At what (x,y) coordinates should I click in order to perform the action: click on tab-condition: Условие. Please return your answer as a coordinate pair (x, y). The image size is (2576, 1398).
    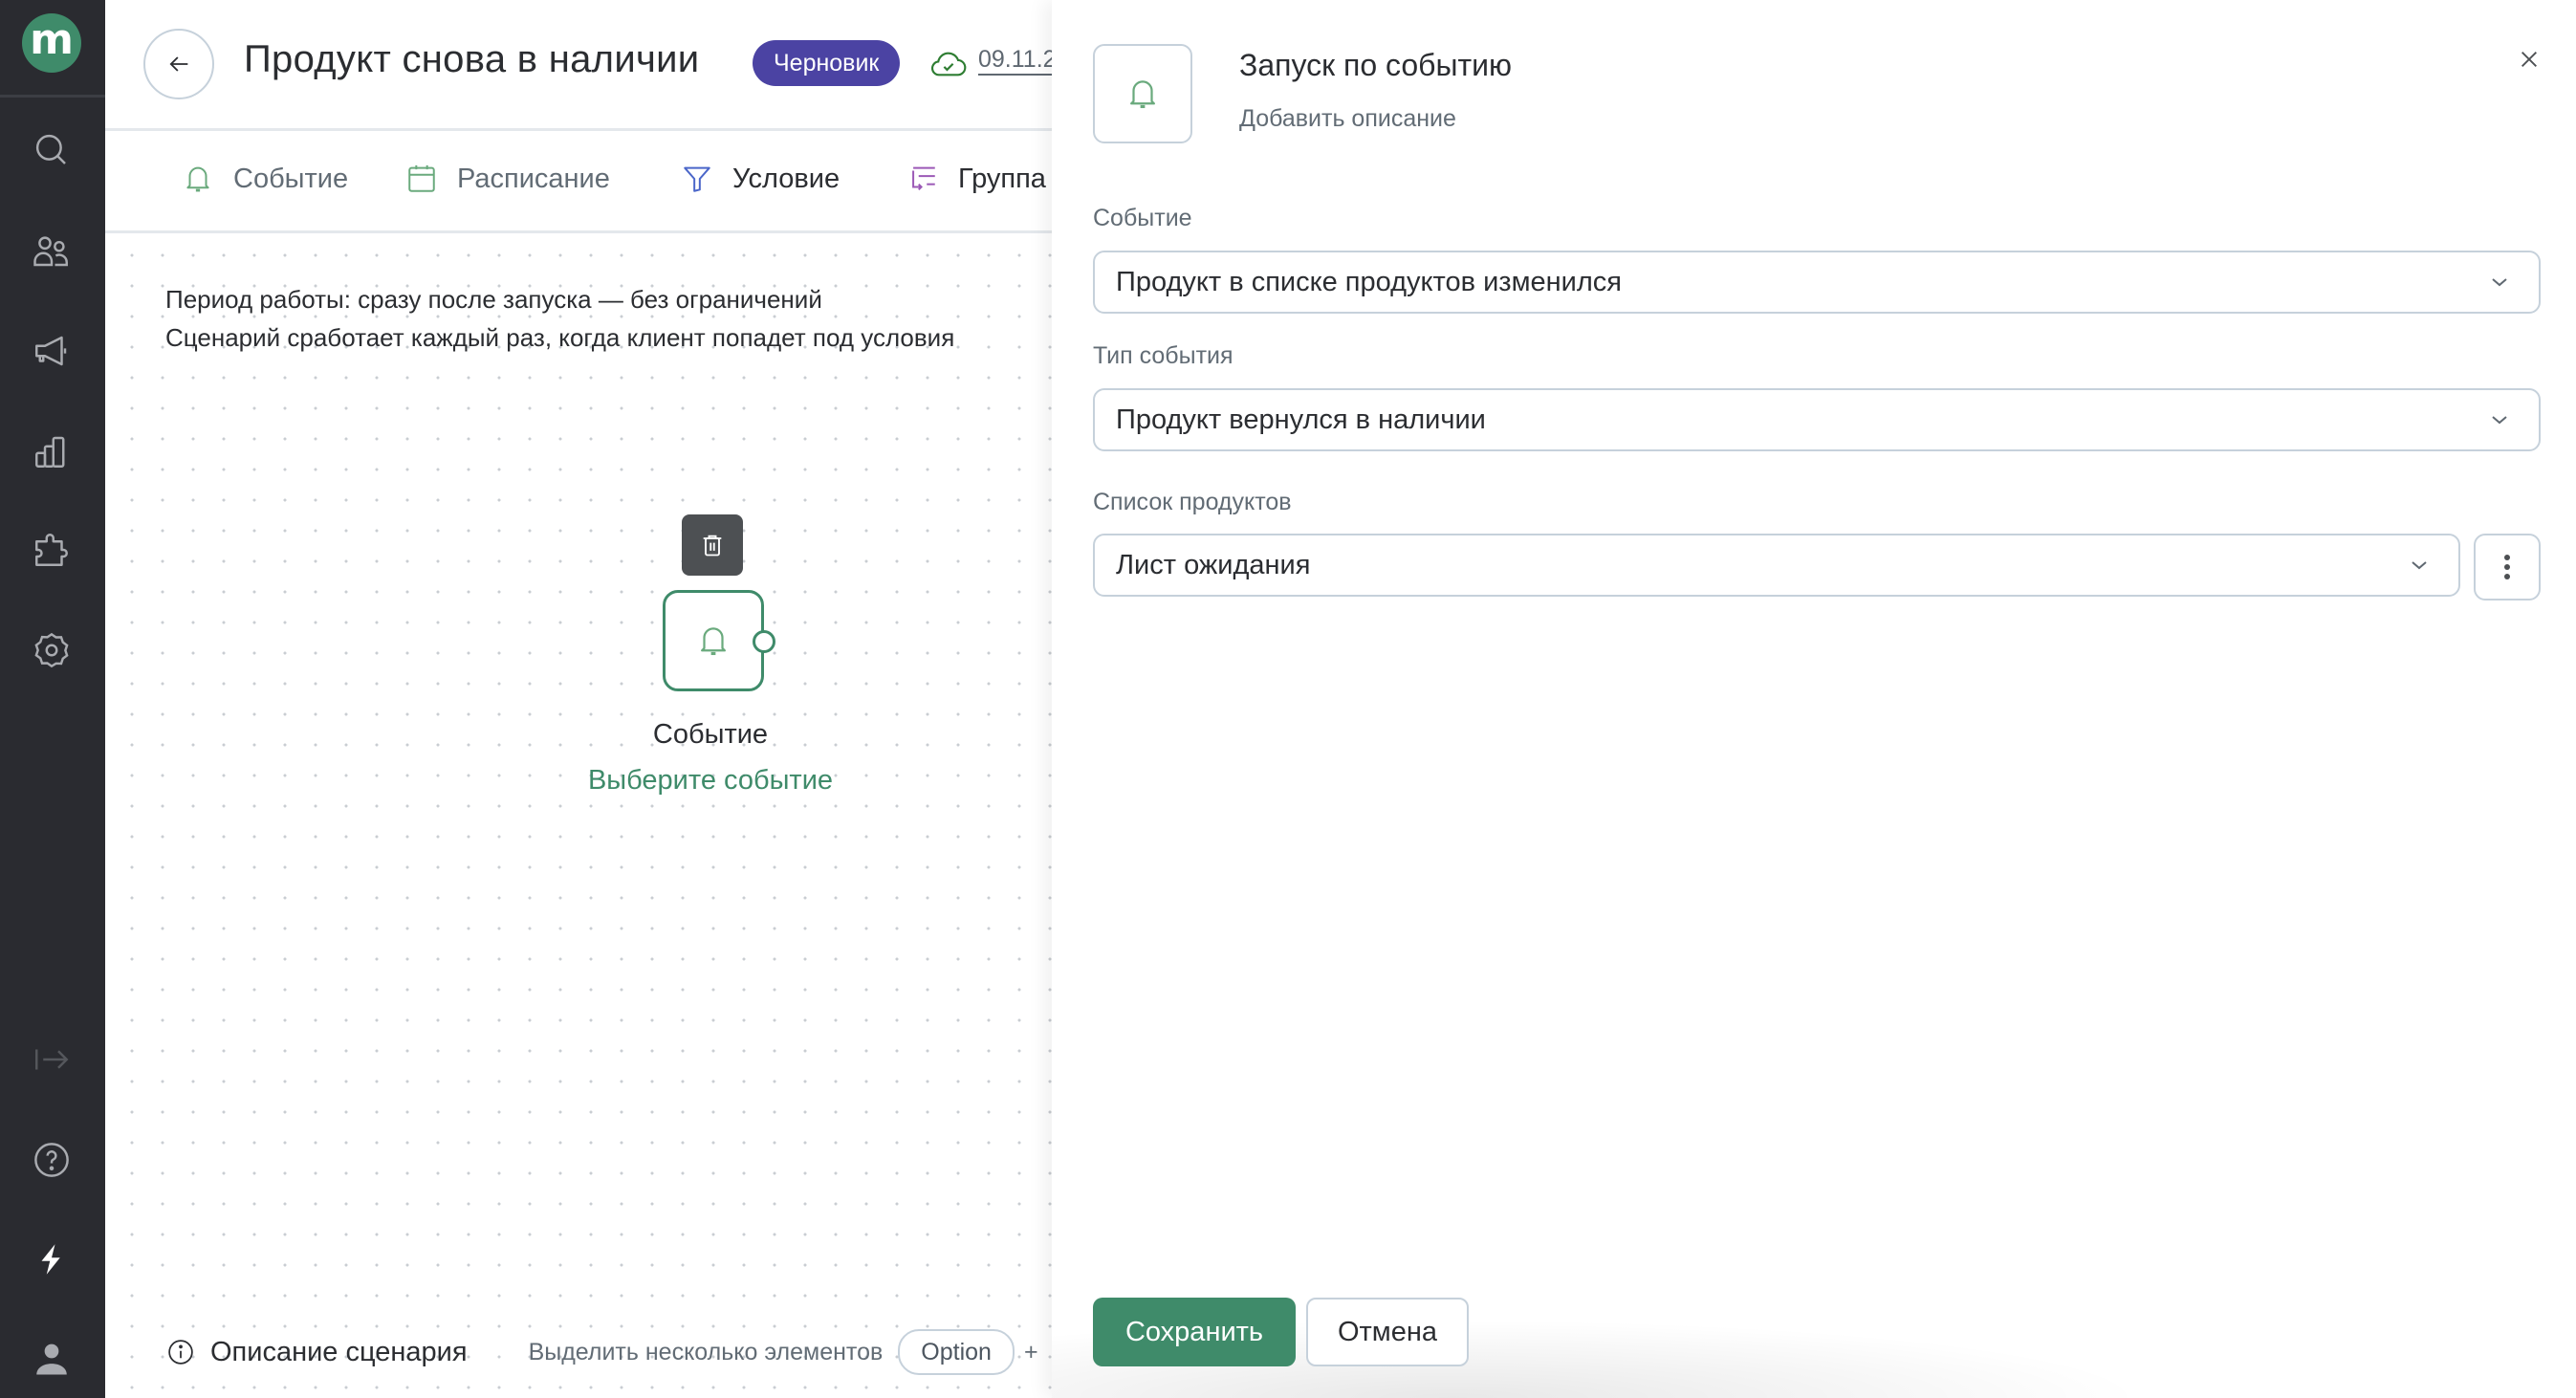
    Looking at the image, I should click on (760, 179).